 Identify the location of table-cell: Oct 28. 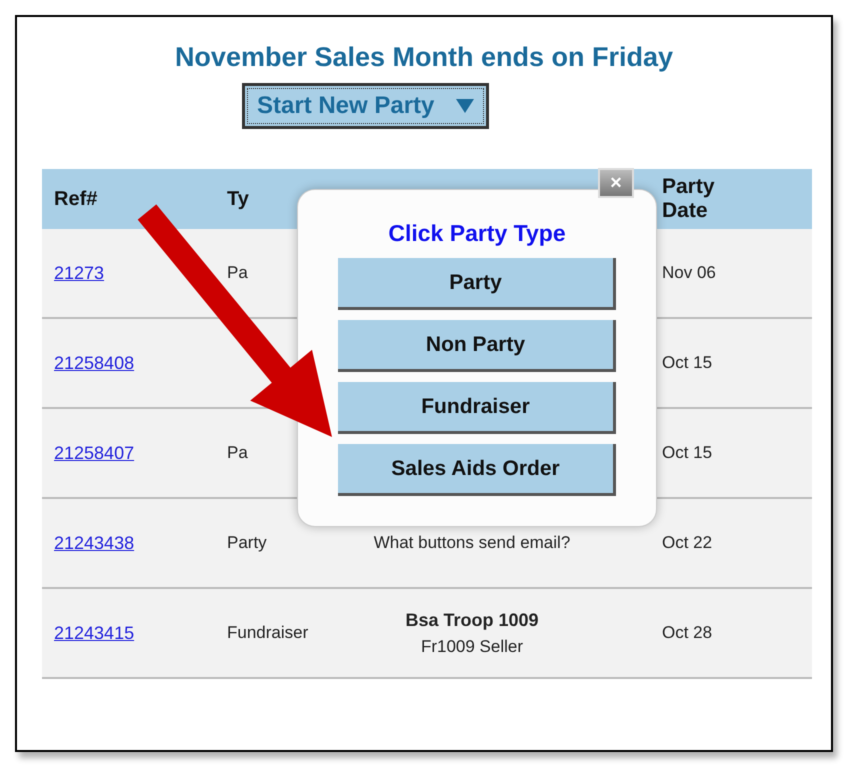
(687, 632).